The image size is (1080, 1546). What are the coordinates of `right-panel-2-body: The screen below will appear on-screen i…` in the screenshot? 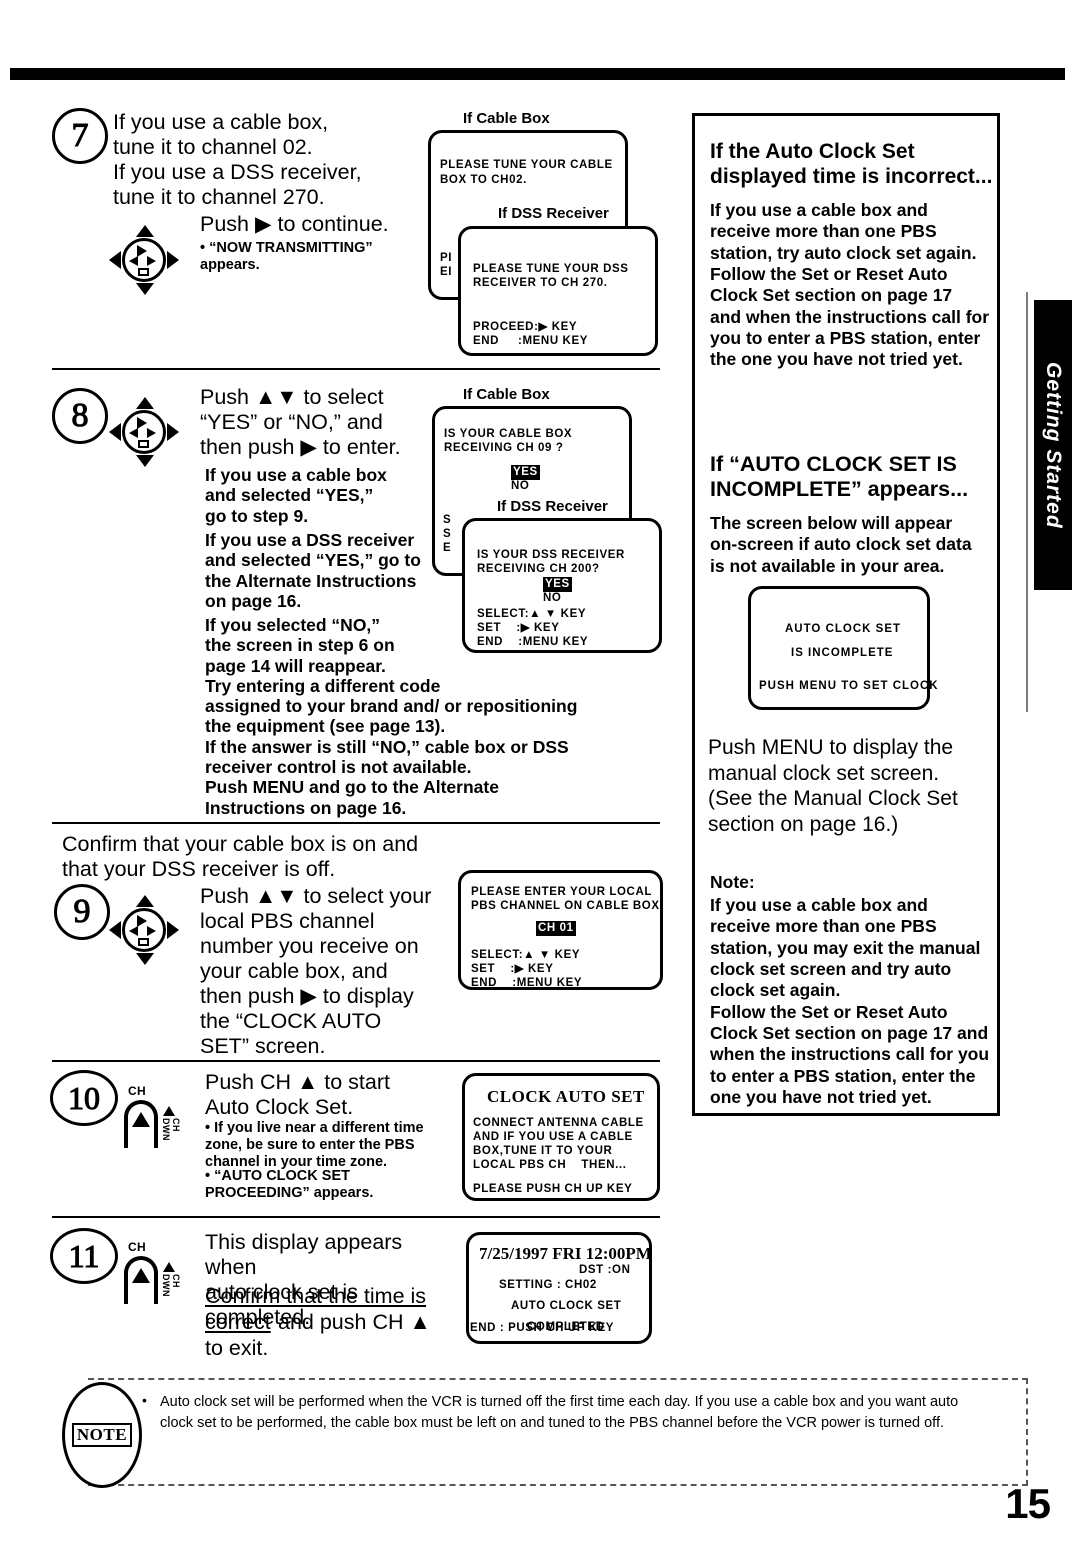 It's located at (841, 544).